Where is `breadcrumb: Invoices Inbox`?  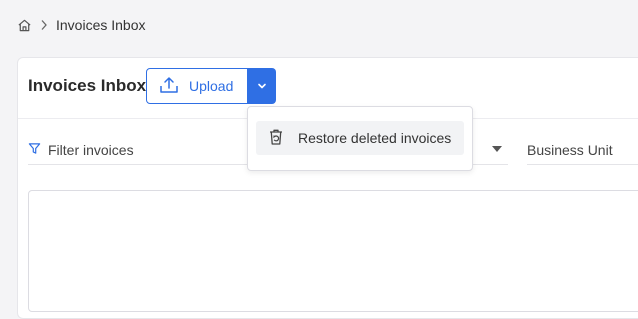
breadcrumb: Invoices Inbox is located at coordinates (81, 25).